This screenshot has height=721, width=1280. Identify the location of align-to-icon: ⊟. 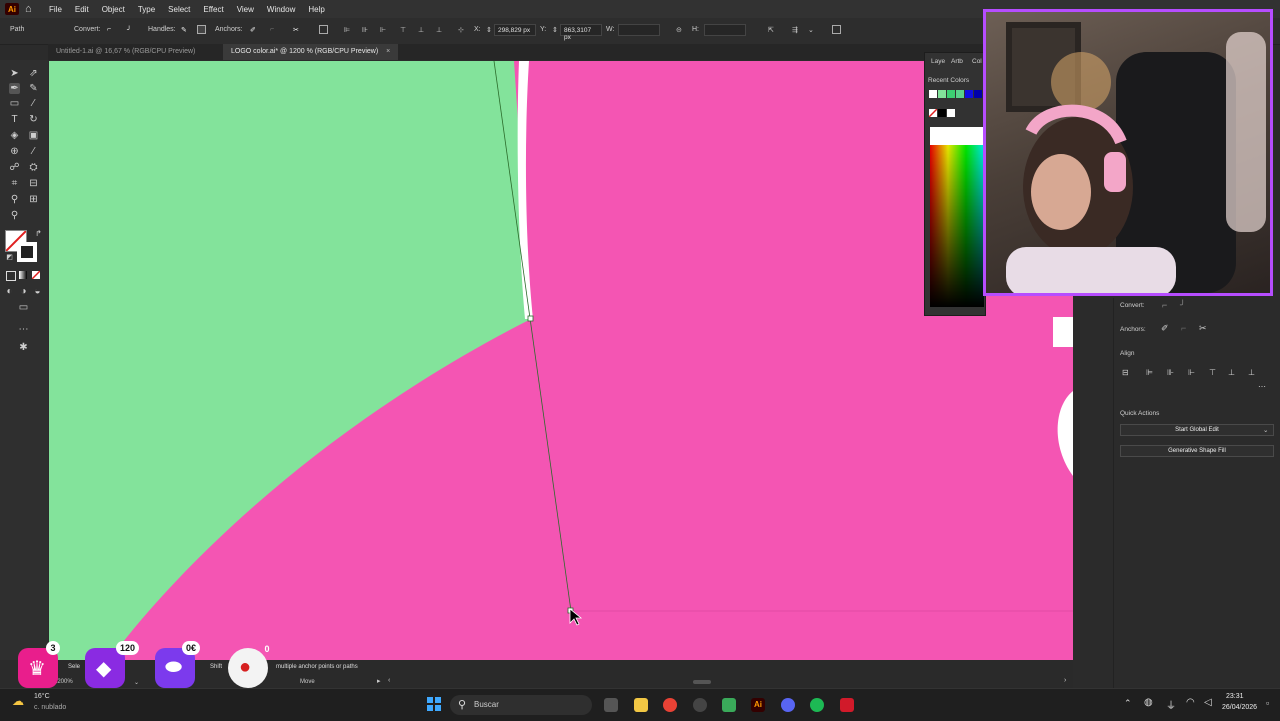
(1126, 372).